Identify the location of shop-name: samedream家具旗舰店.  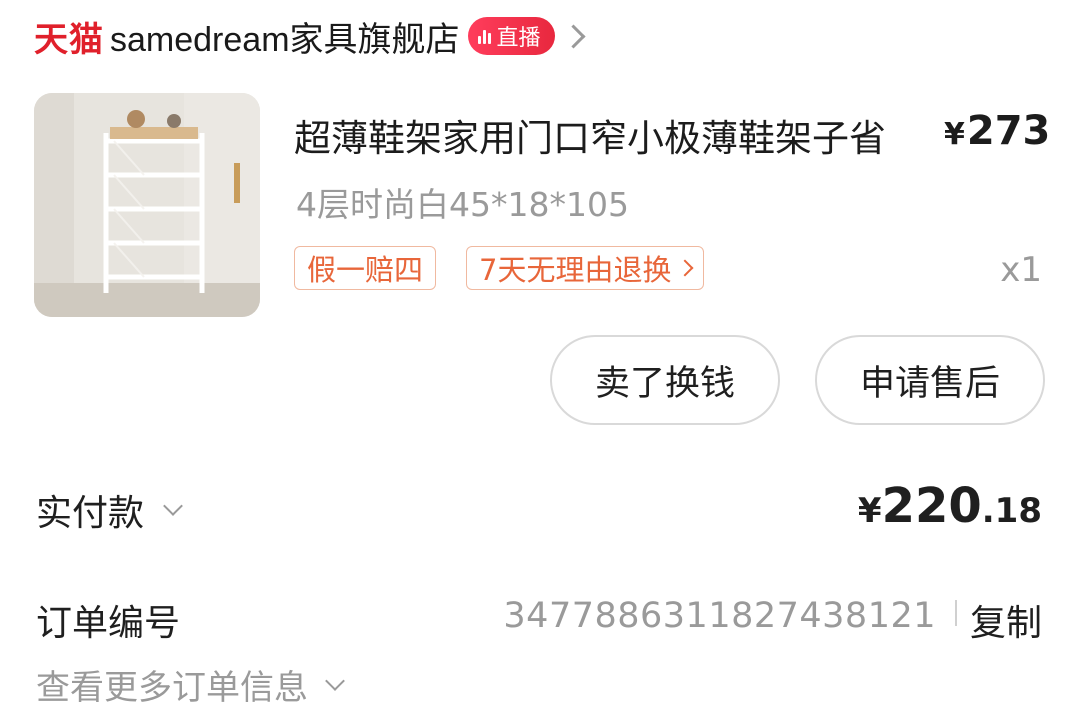
(285, 36).